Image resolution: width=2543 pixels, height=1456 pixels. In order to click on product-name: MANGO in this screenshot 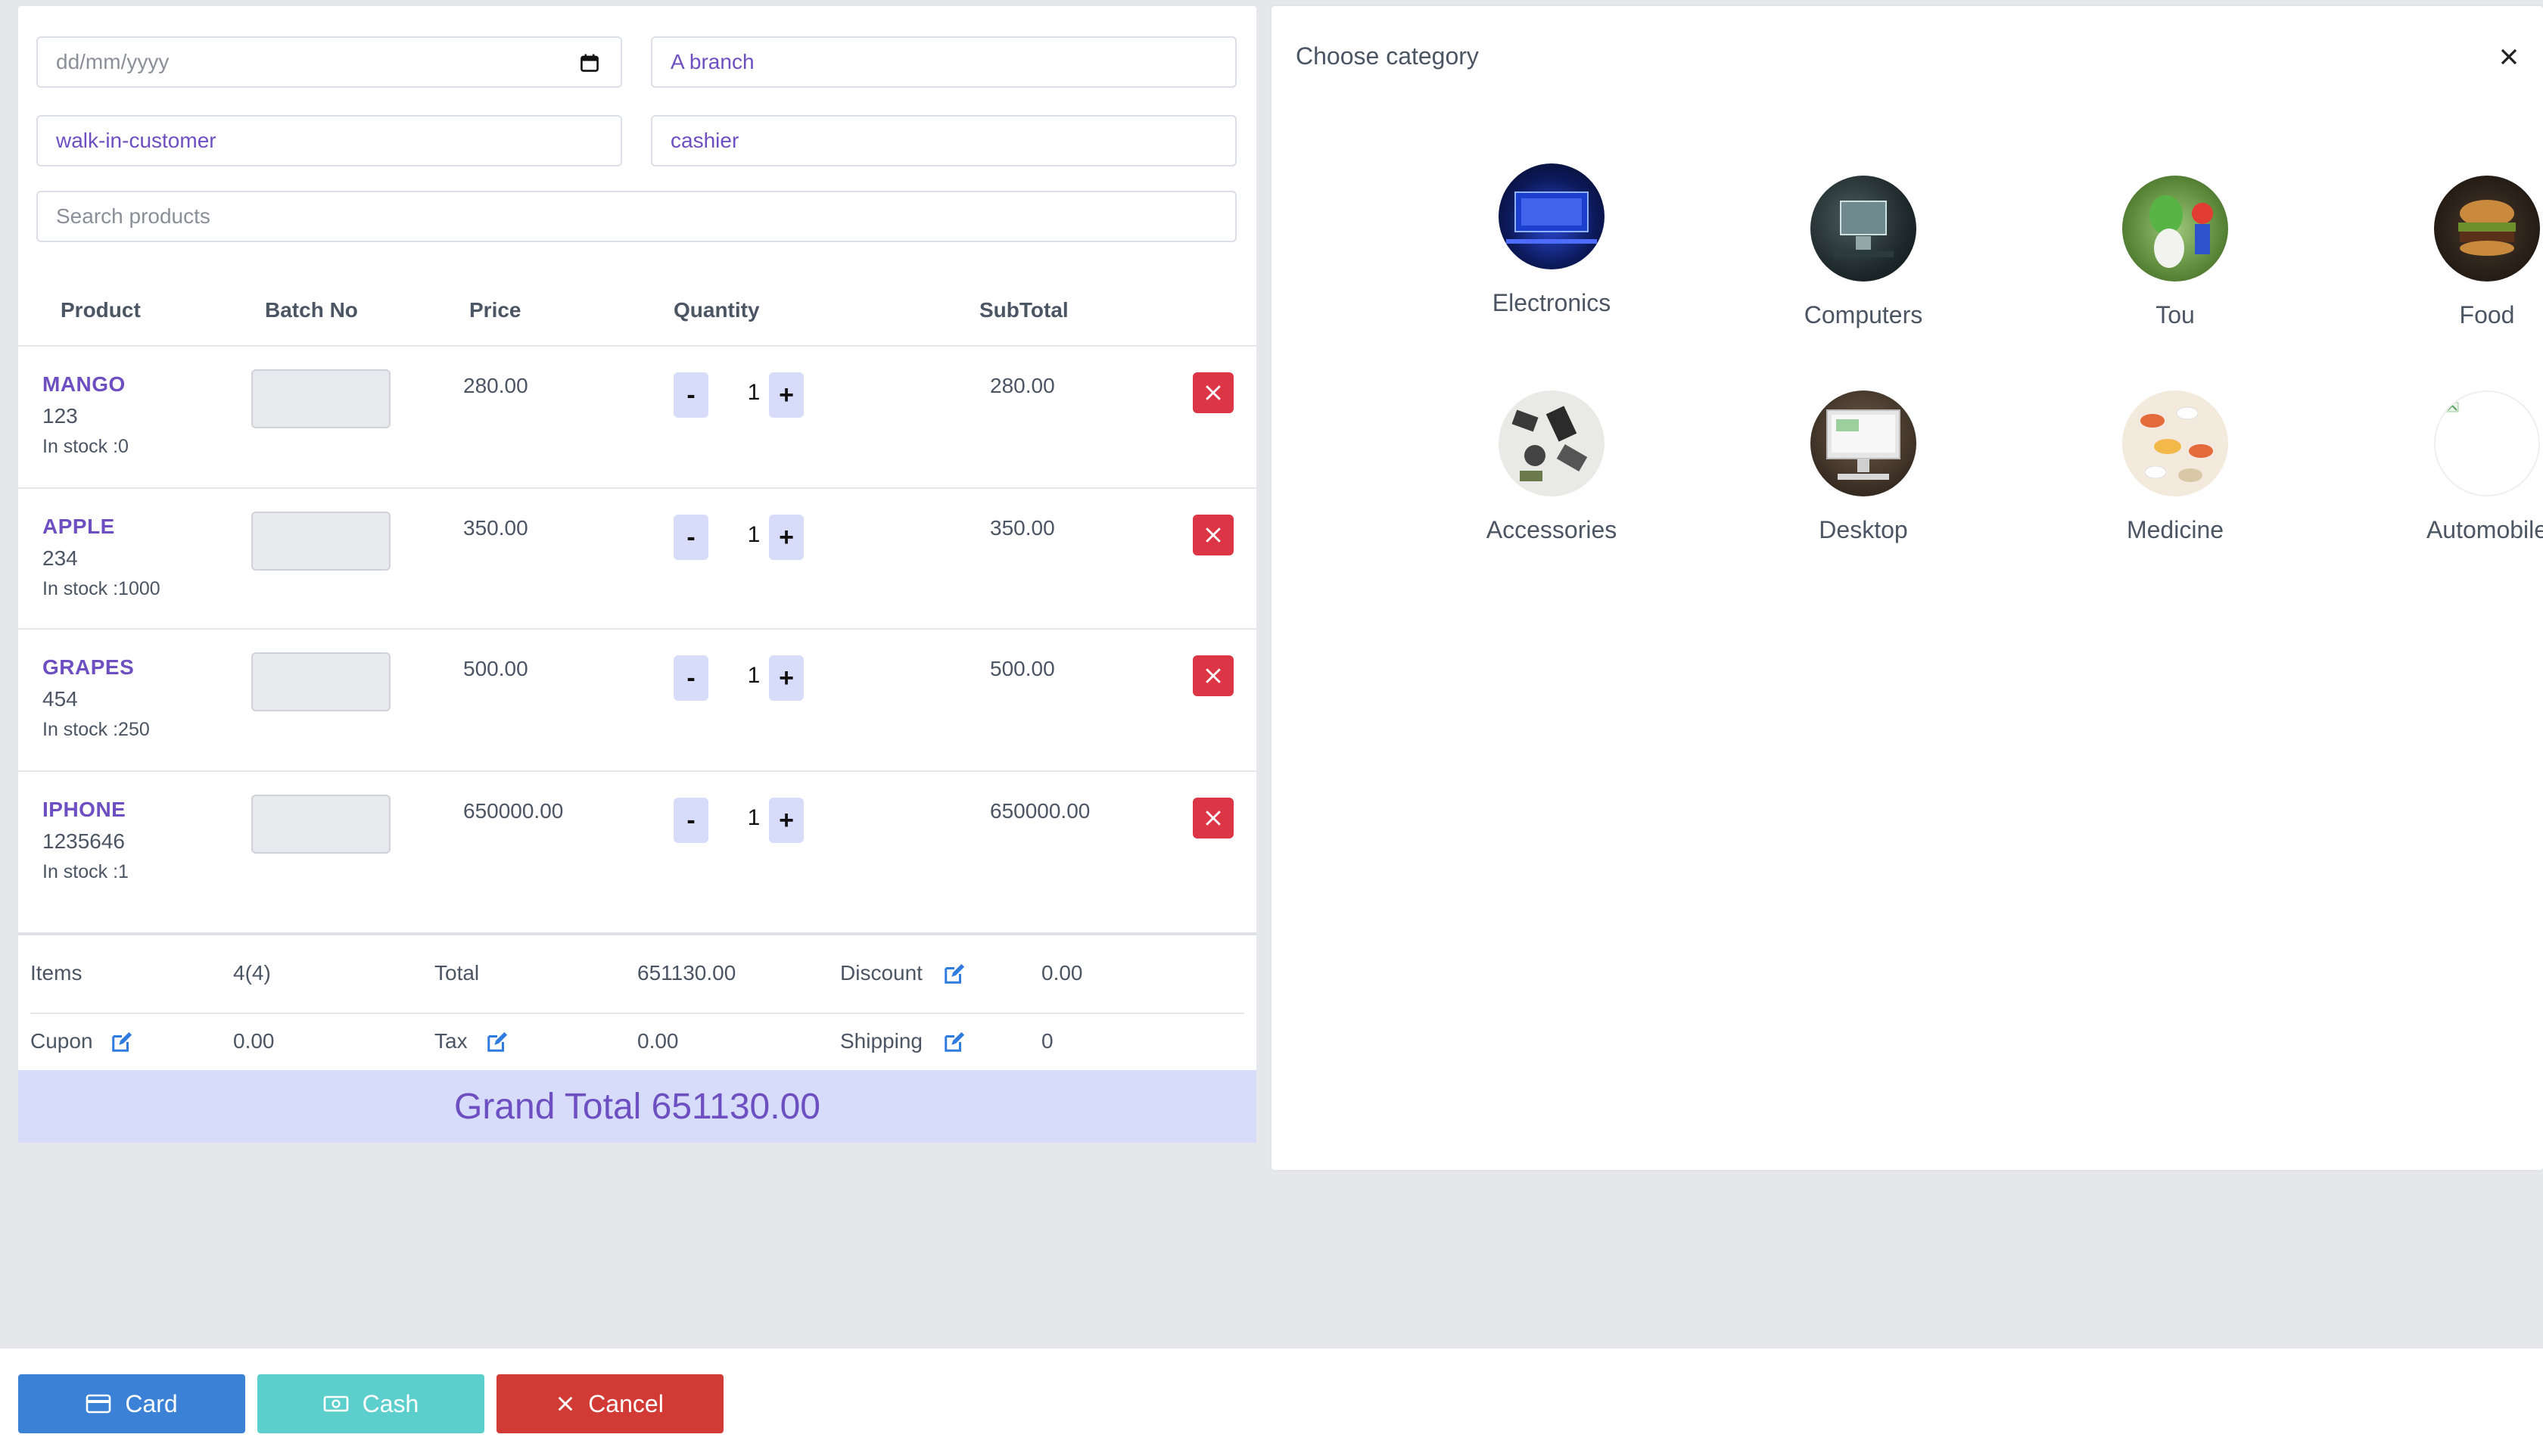, I will do `click(84, 384)`.